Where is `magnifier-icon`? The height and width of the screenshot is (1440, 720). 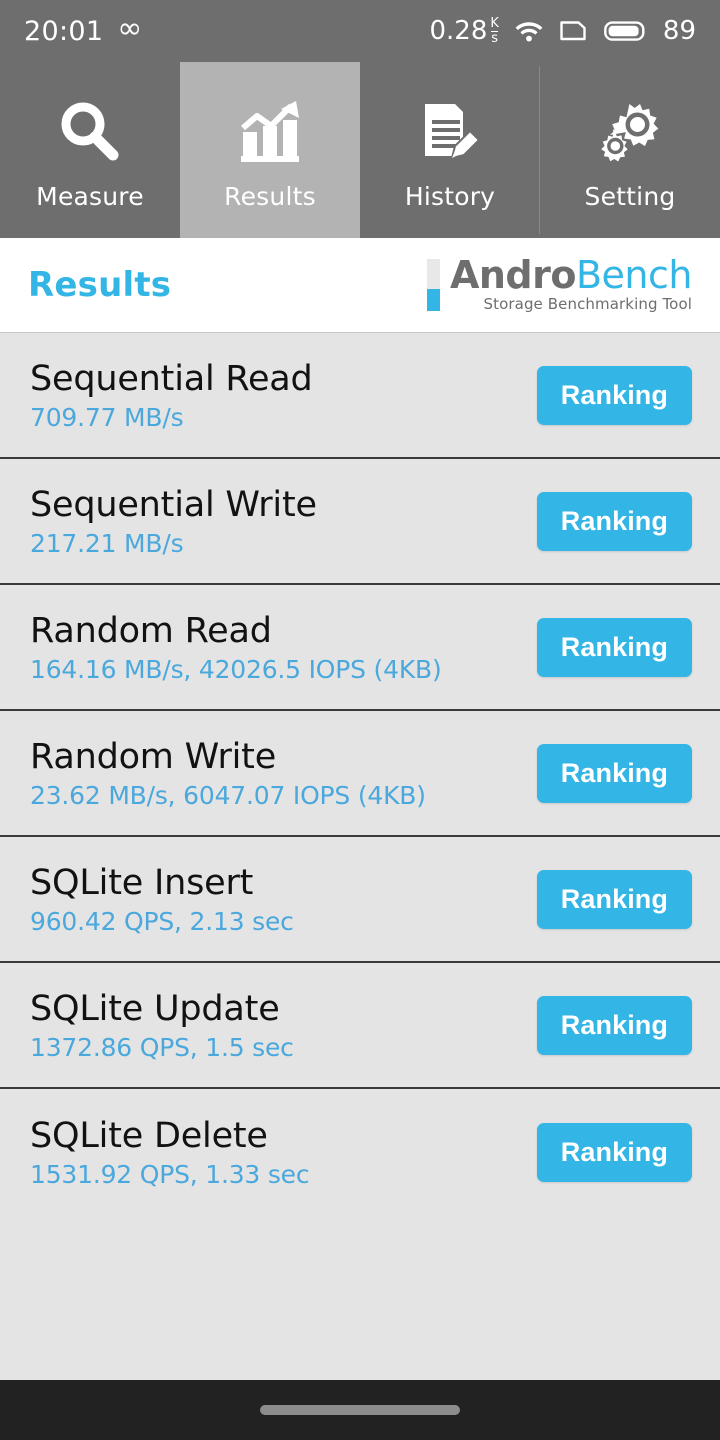 magnifier-icon is located at coordinates (90, 133).